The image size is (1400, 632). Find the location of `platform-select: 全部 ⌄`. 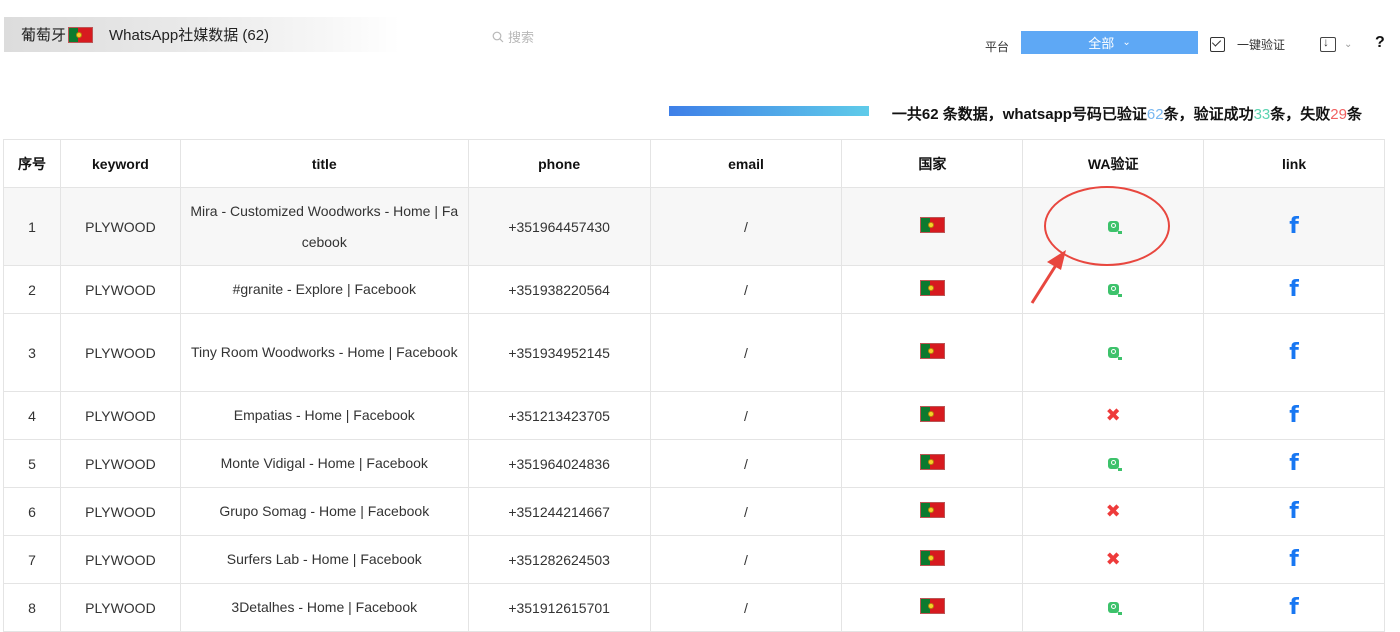

platform-select: 全部 ⌄ is located at coordinates (1109, 42).